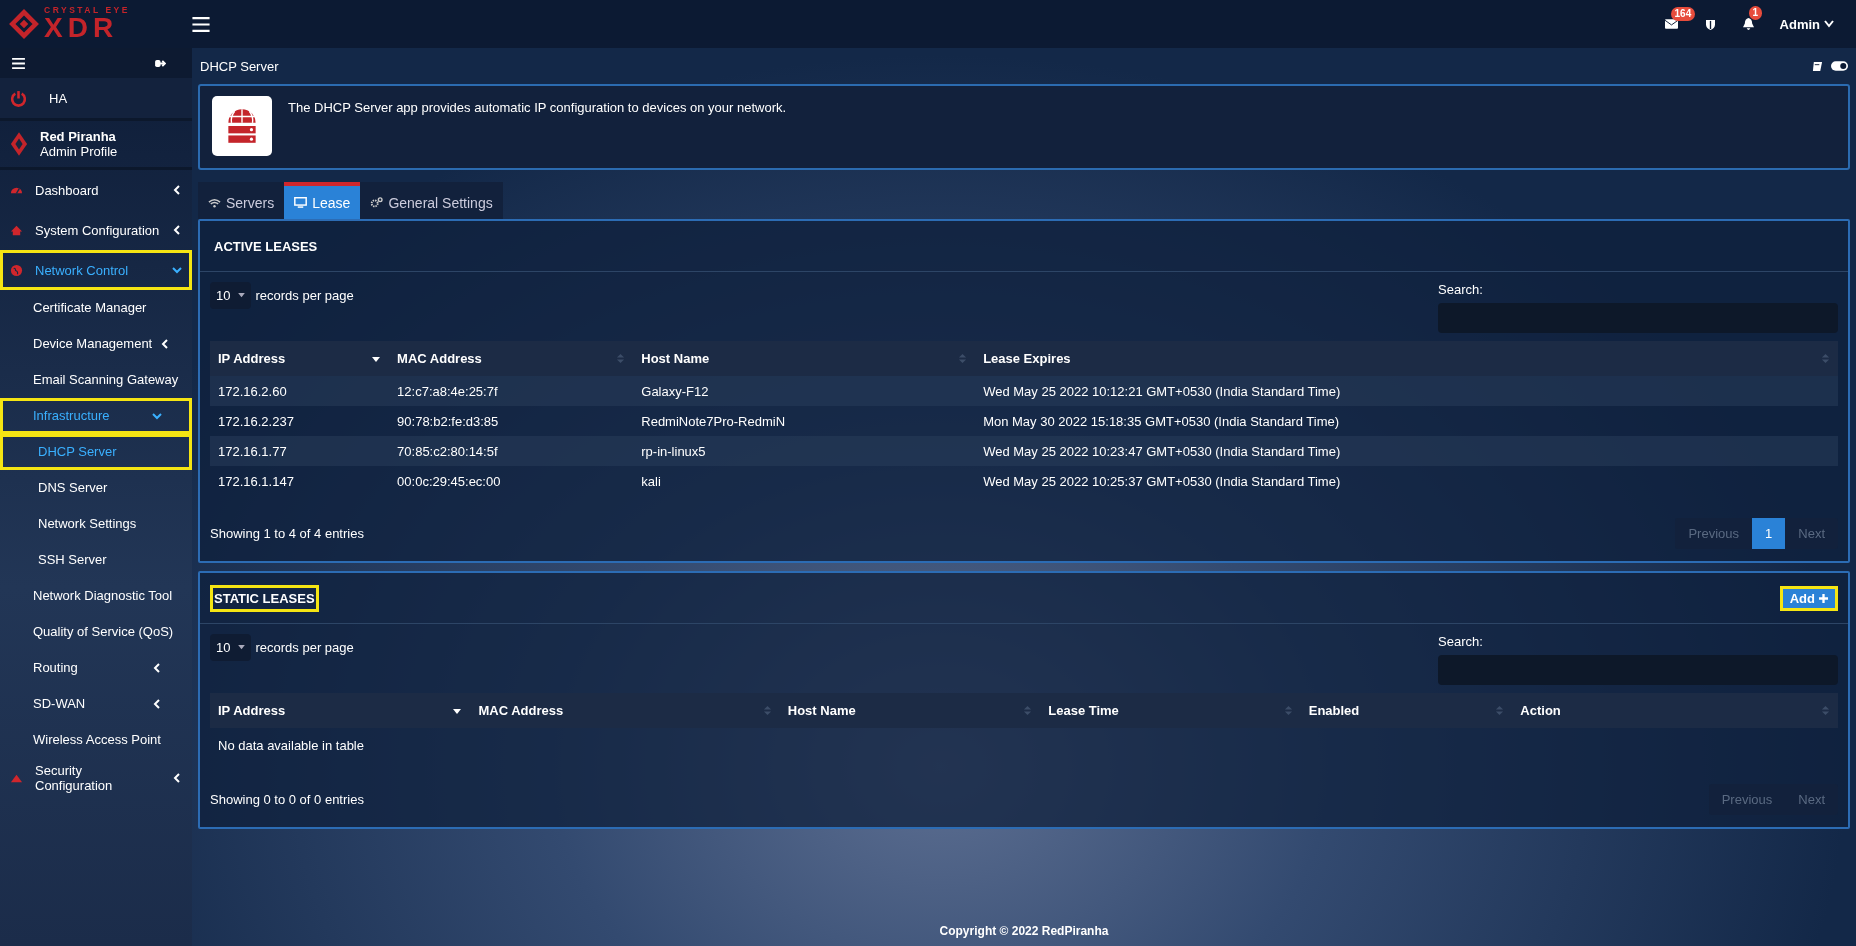  Describe the element at coordinates (1170, 710) in the screenshot. I see `column-header: Lease Time` at that location.